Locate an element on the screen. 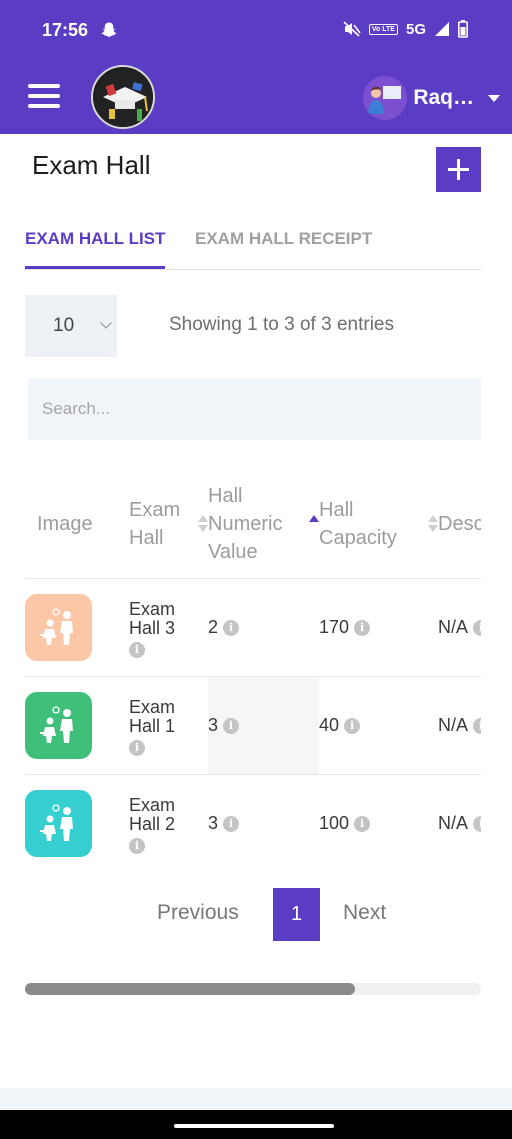  page-length-select: 10 is located at coordinates (71, 326).